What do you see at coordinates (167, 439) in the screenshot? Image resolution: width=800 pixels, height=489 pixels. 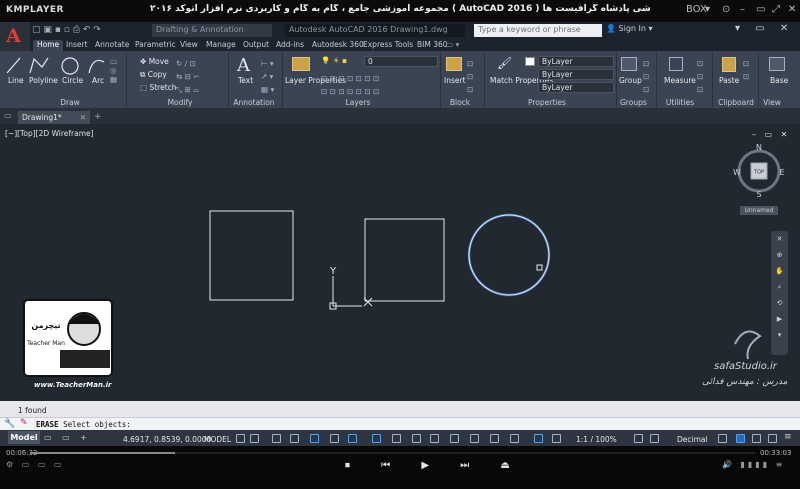 I see `coordinate-readout: 4.6917, 0.8539, 0.0000` at bounding box center [167, 439].